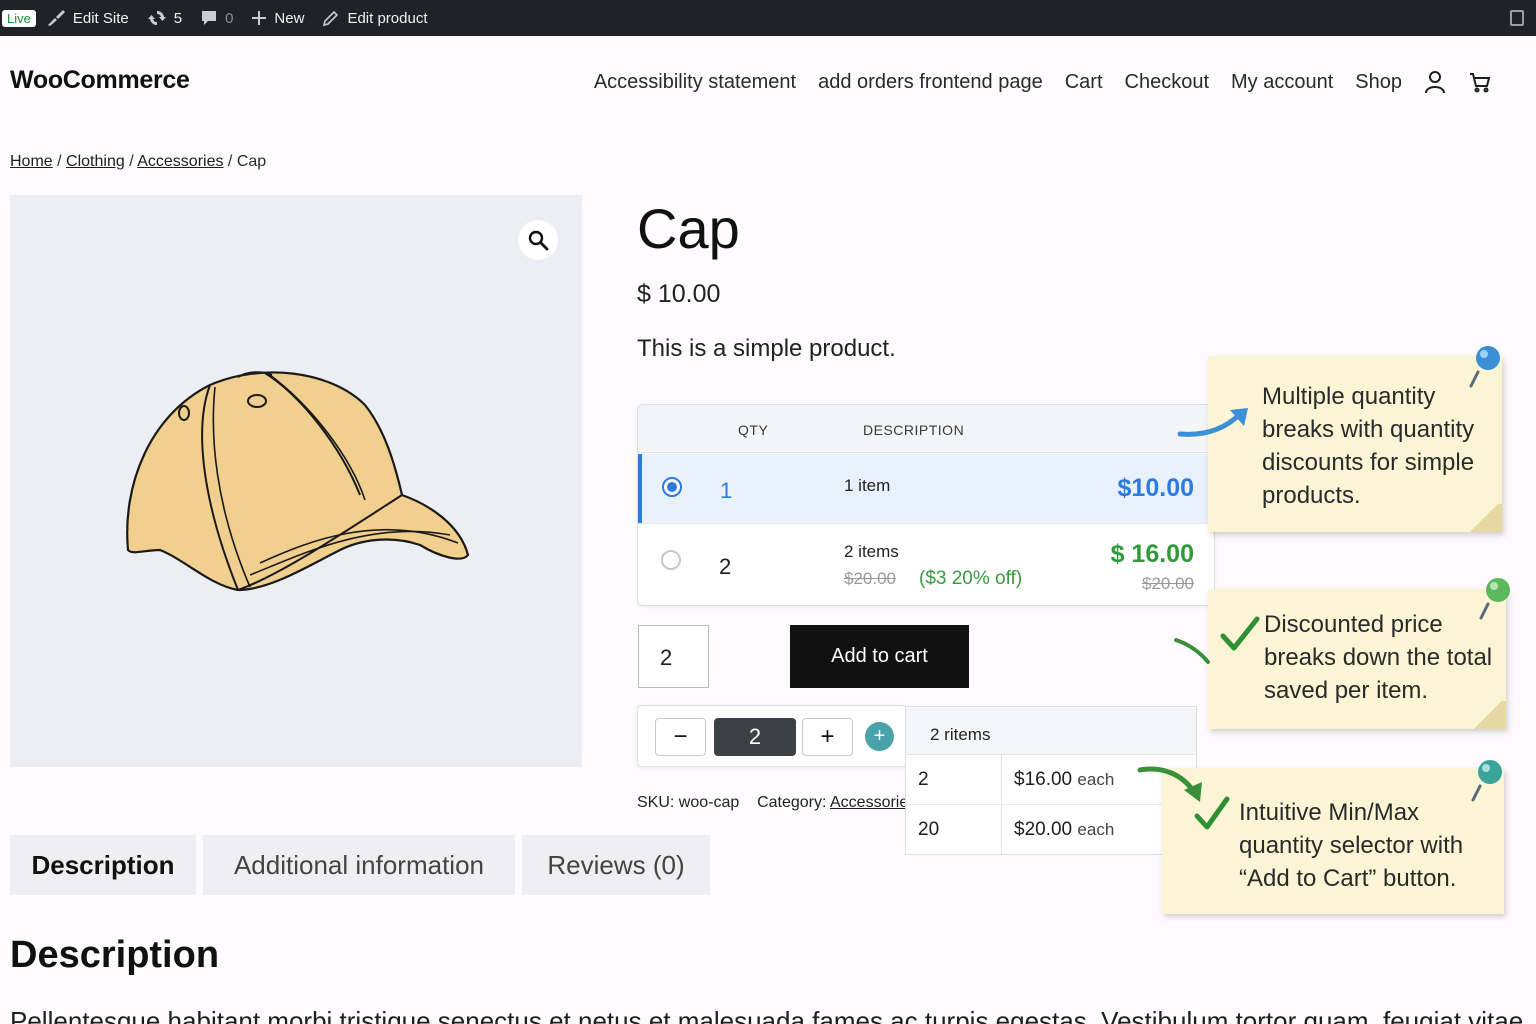 The width and height of the screenshot is (1536, 1024). I want to click on checkmark-icon, so click(1240, 633).